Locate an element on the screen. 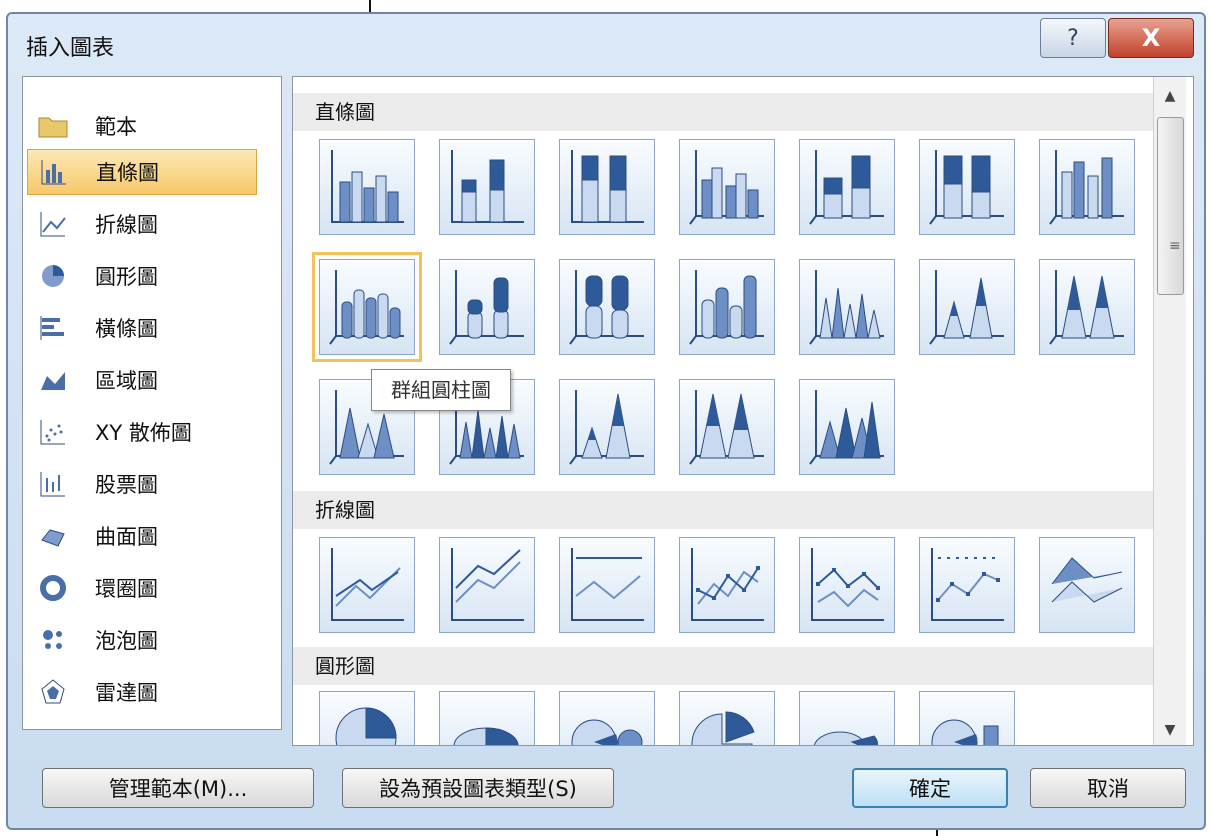  help-button: ? is located at coordinates (1073, 38).